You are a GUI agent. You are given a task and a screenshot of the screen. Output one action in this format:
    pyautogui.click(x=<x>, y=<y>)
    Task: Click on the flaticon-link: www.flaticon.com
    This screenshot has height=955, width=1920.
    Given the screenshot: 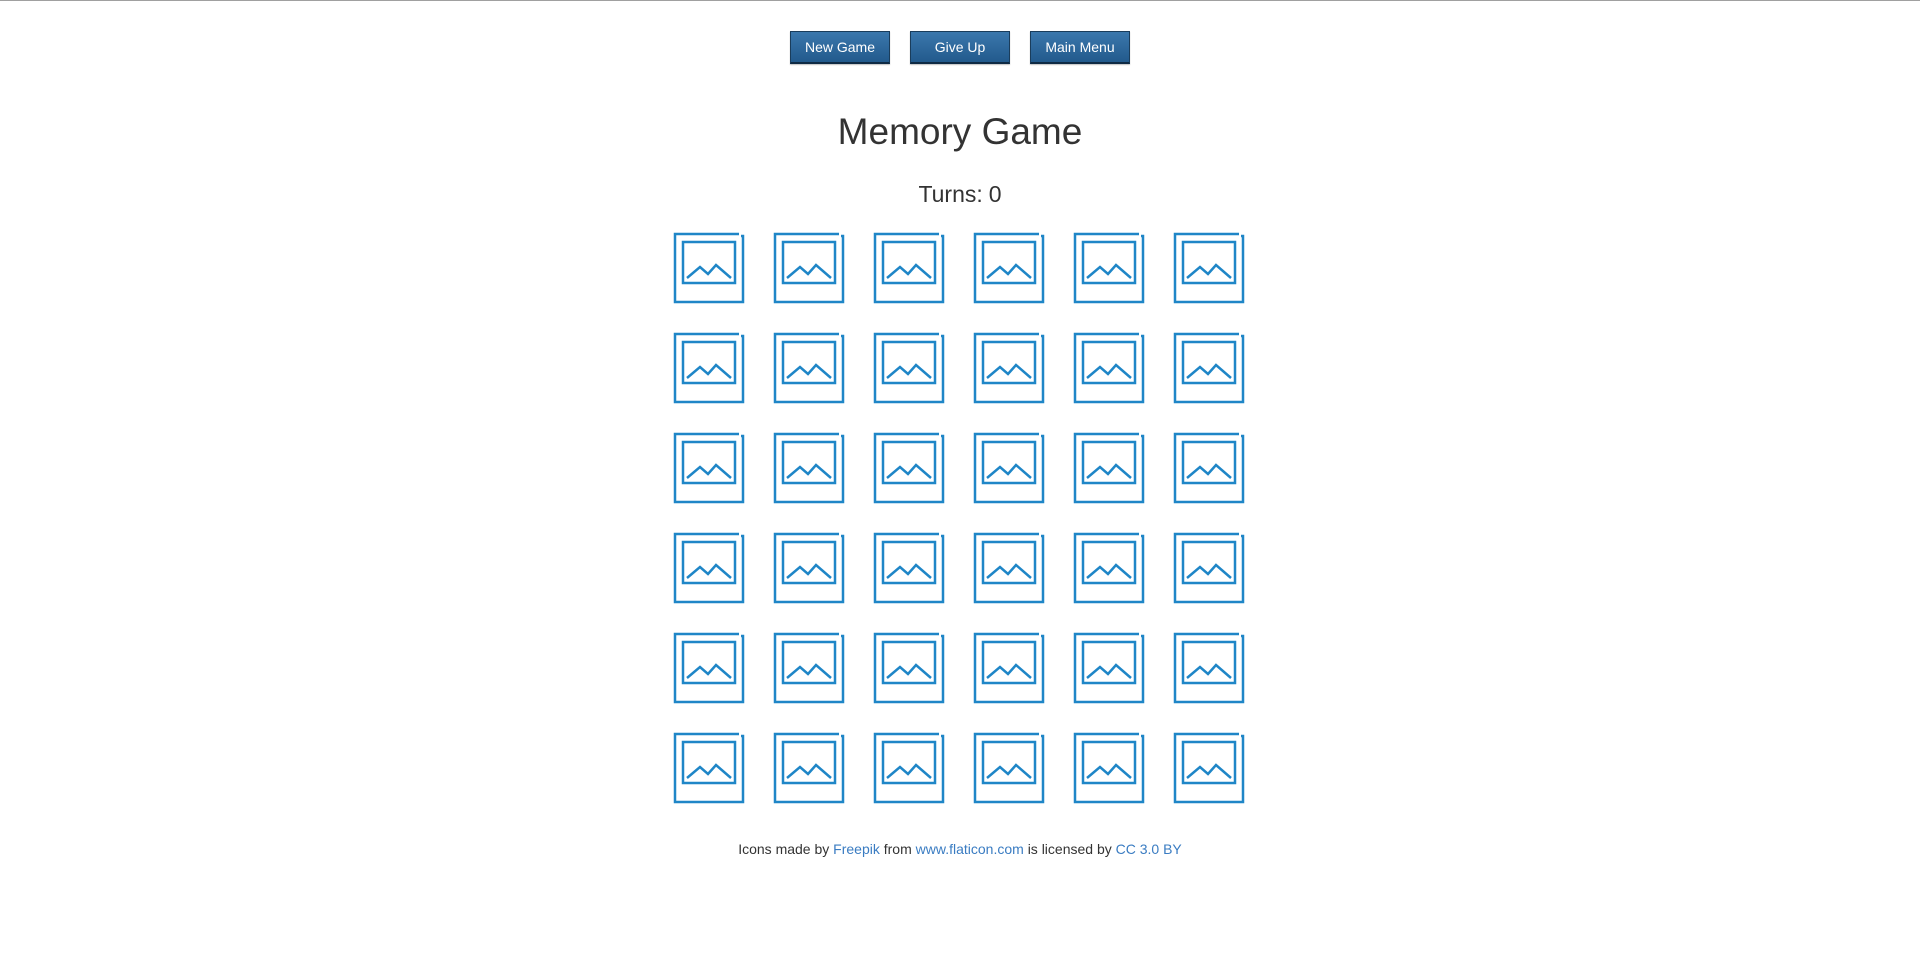 What is the action you would take?
    pyautogui.click(x=970, y=849)
    